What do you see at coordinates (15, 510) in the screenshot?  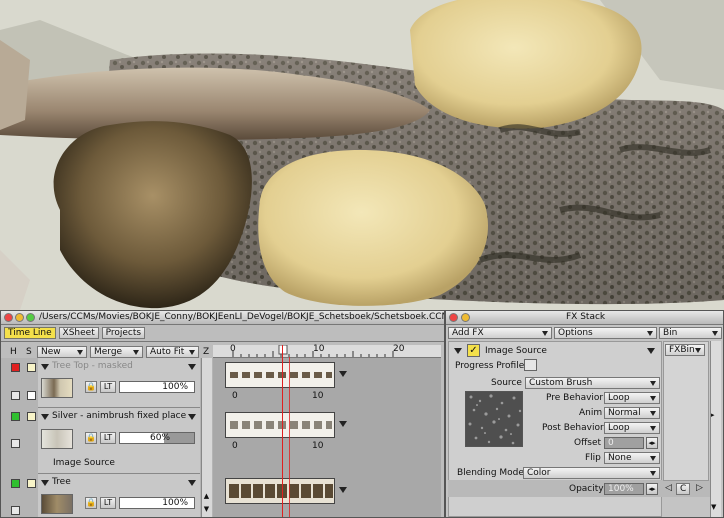 I see `layer-3-select-box` at bounding box center [15, 510].